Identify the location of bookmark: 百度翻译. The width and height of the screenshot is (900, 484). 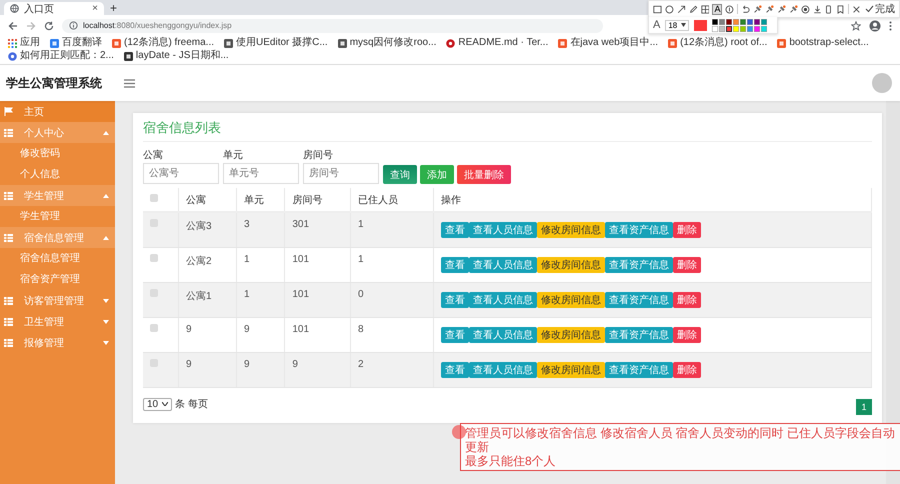
(76, 43).